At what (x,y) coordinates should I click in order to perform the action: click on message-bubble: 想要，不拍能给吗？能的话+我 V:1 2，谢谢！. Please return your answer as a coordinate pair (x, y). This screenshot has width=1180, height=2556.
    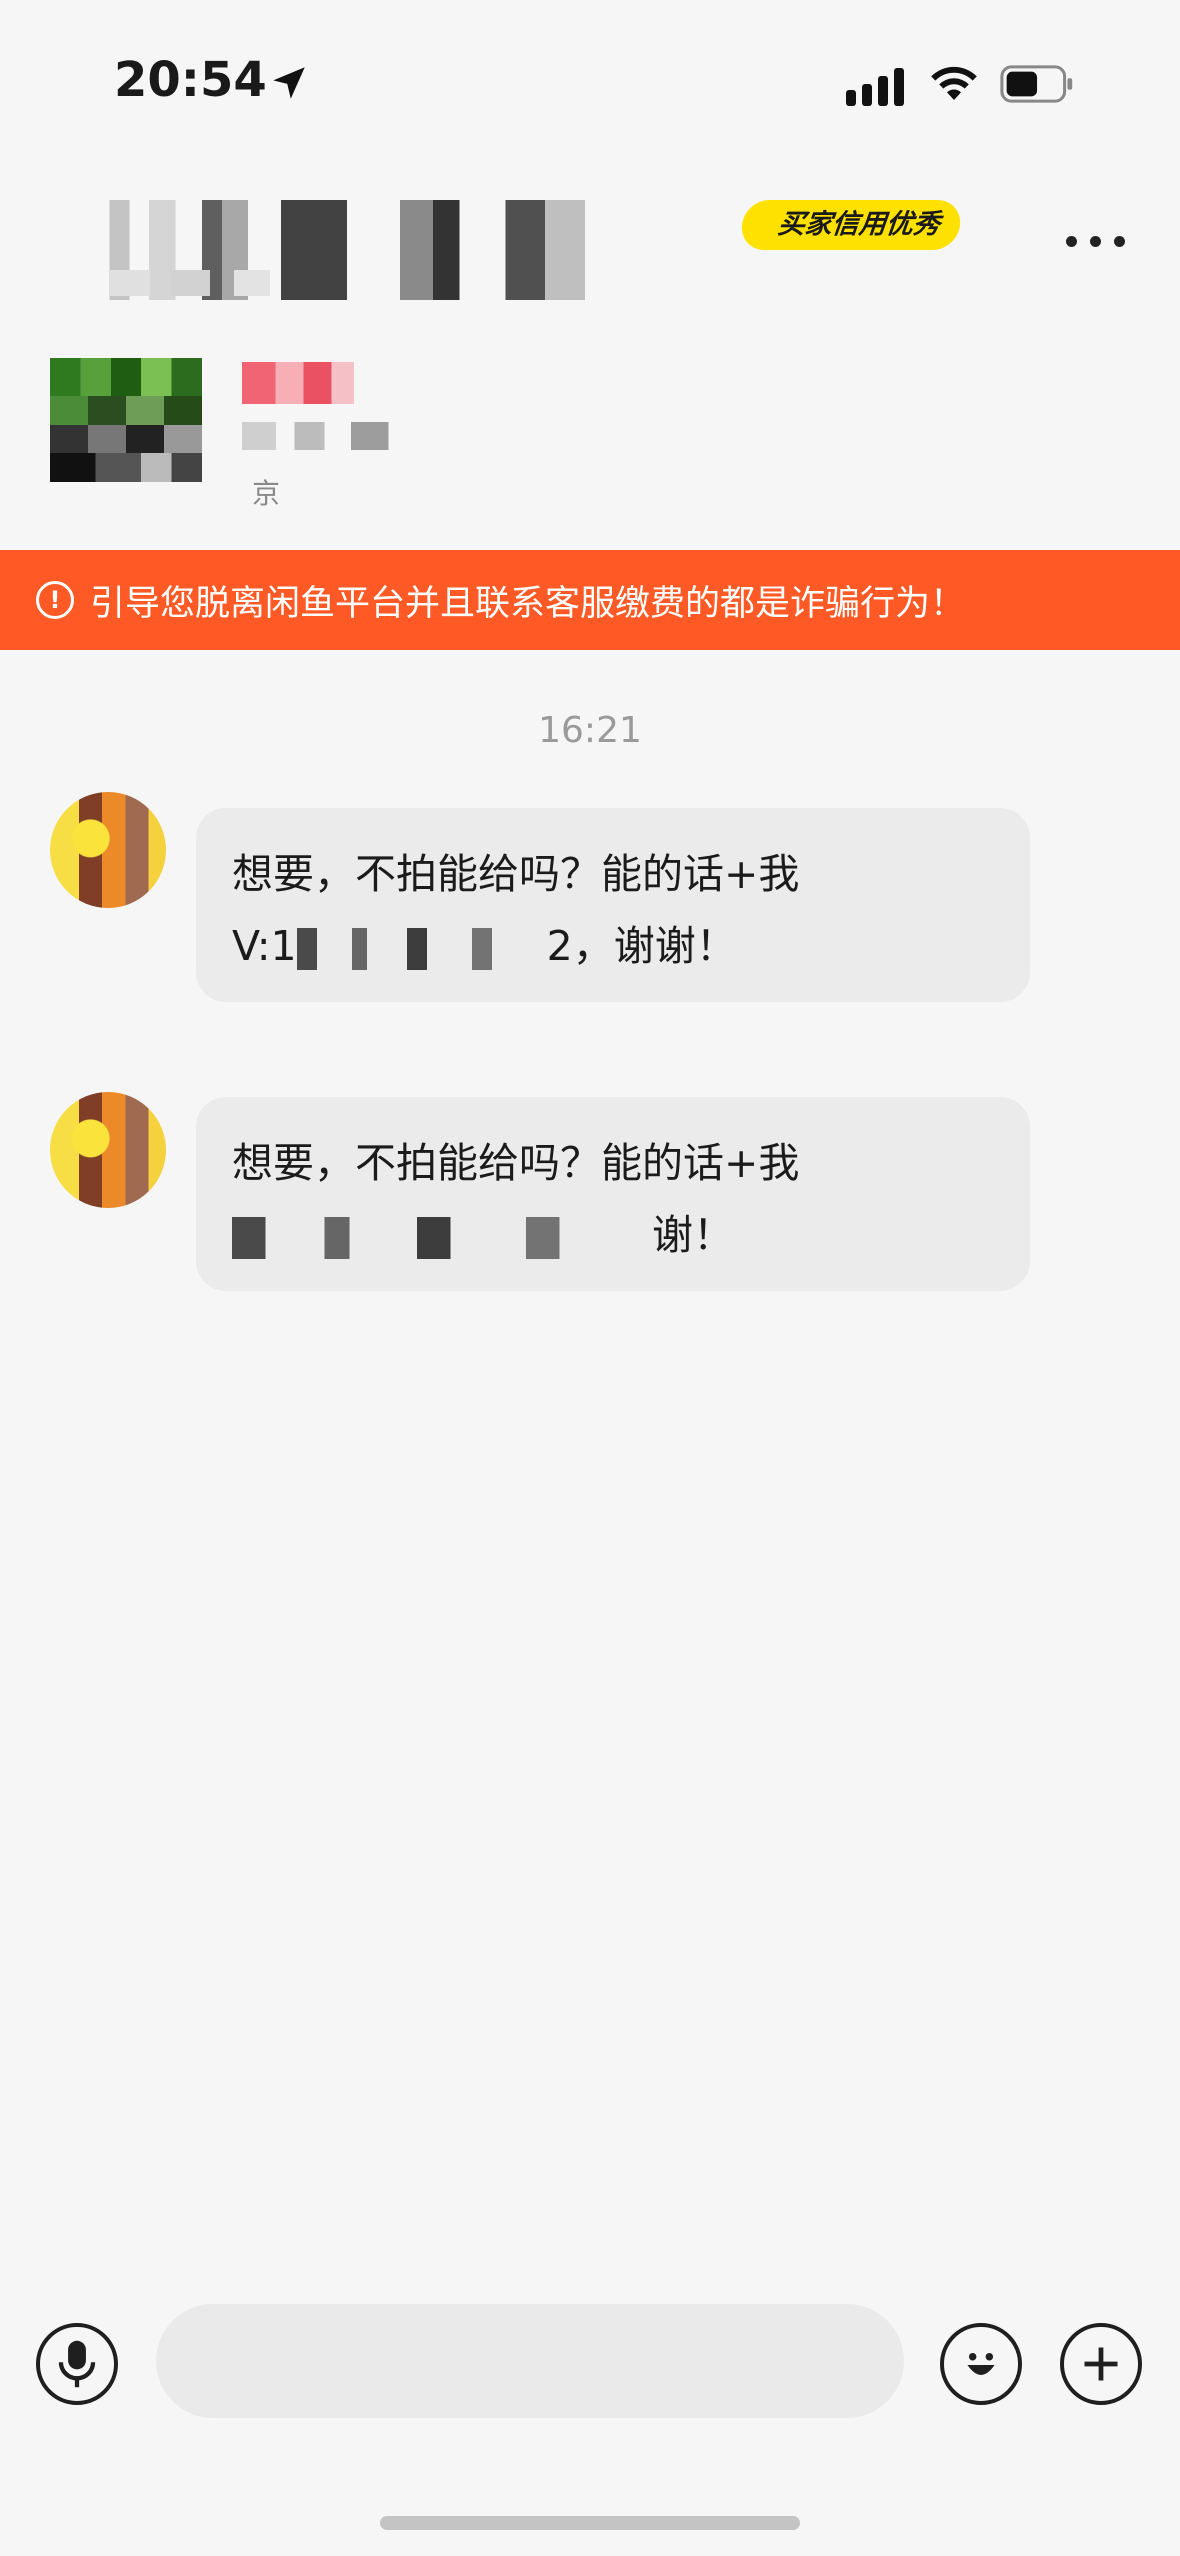
    Looking at the image, I should click on (613, 905).